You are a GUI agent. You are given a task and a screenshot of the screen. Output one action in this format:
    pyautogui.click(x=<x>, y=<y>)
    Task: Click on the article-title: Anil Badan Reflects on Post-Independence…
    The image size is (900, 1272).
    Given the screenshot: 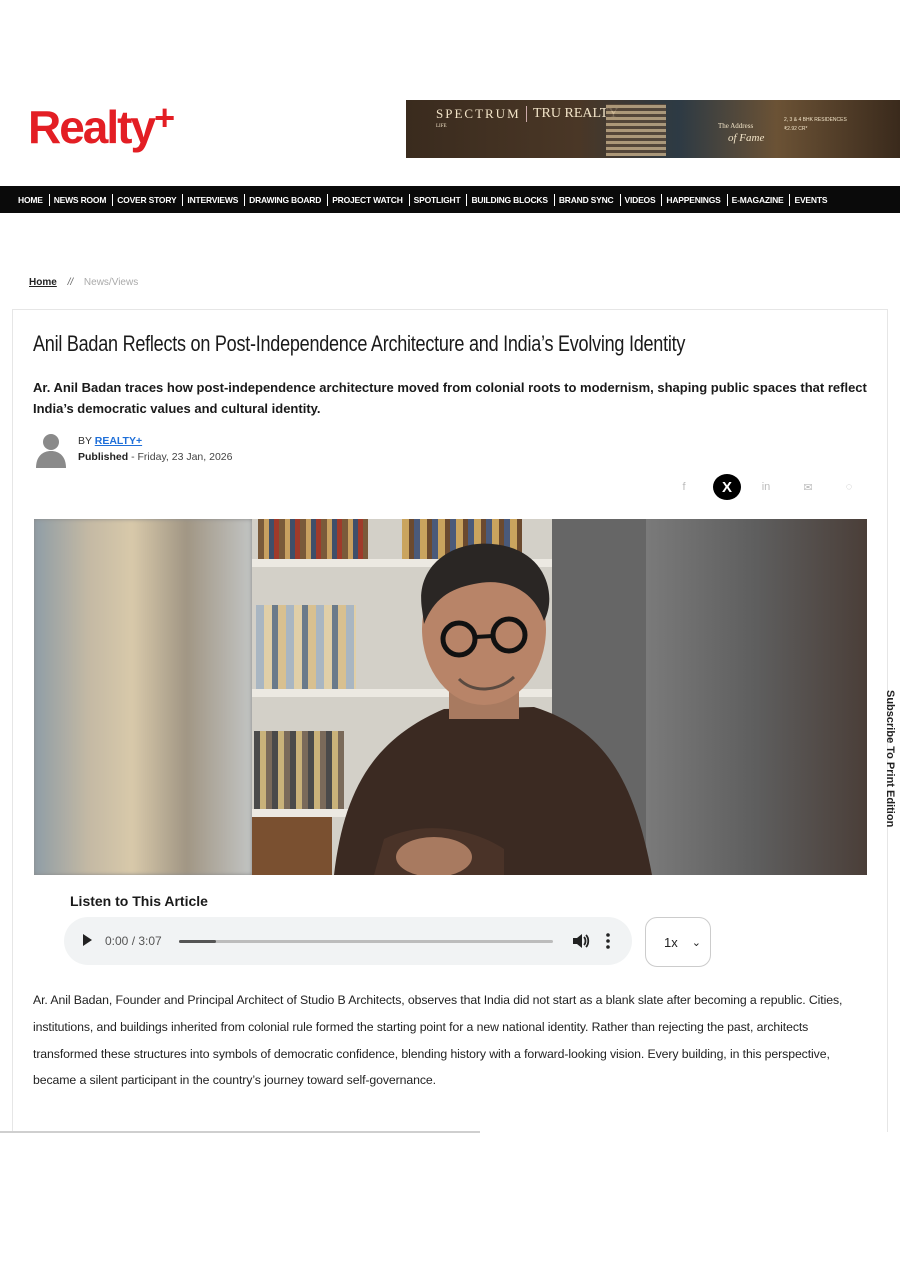 What is the action you would take?
    pyautogui.click(x=359, y=343)
    